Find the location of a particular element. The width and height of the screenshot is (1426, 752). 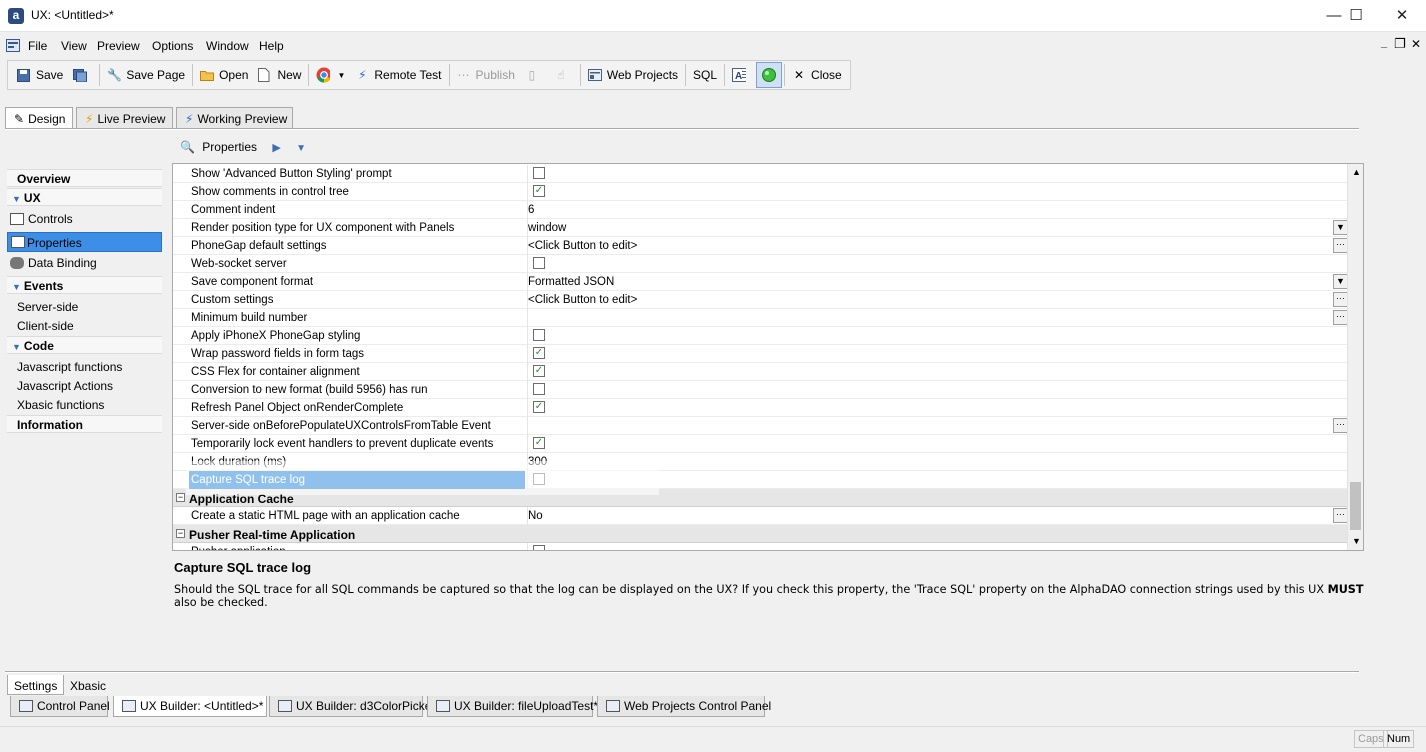

property-row: Pusher application is located at coordinates (760, 546).